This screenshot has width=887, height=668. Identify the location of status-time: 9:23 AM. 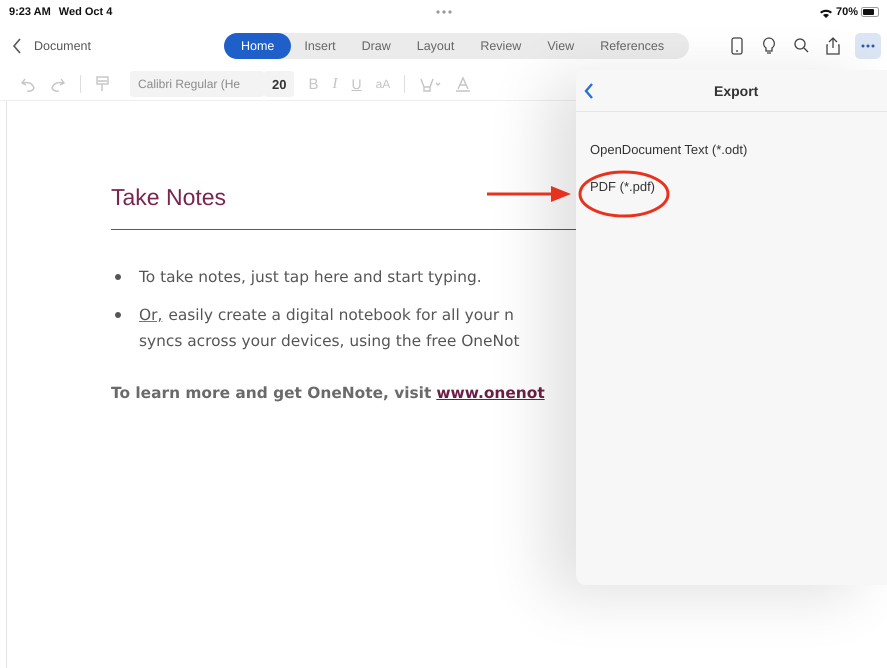
(30, 12).